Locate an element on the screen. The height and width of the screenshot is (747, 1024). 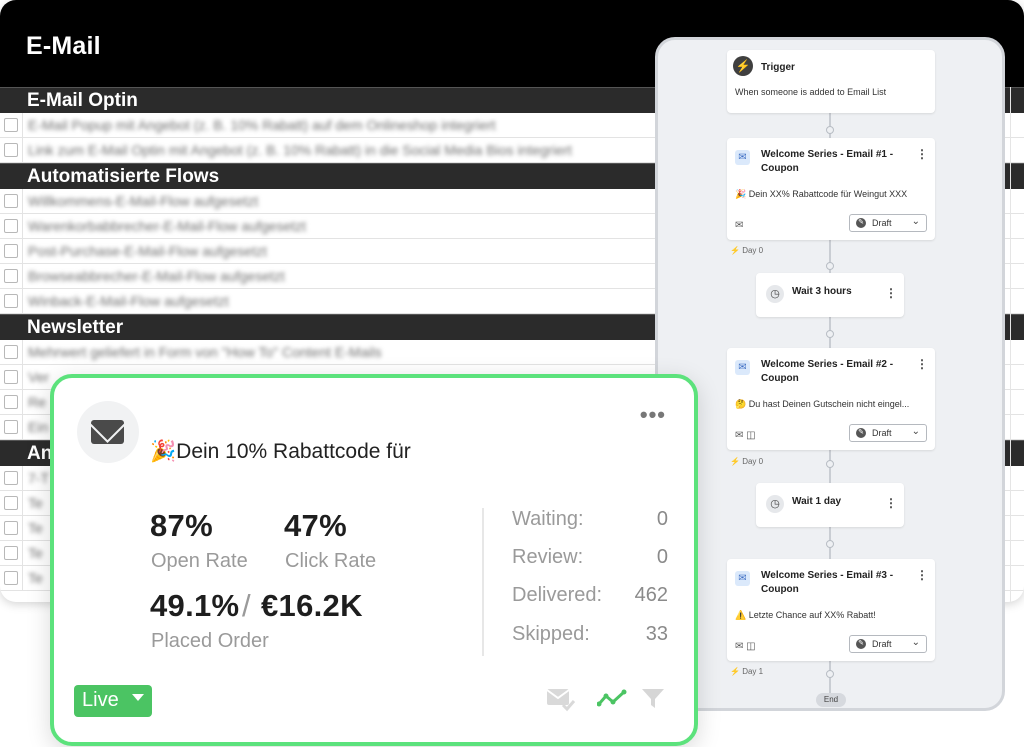
email-check-icon is located at coordinates (561, 699).